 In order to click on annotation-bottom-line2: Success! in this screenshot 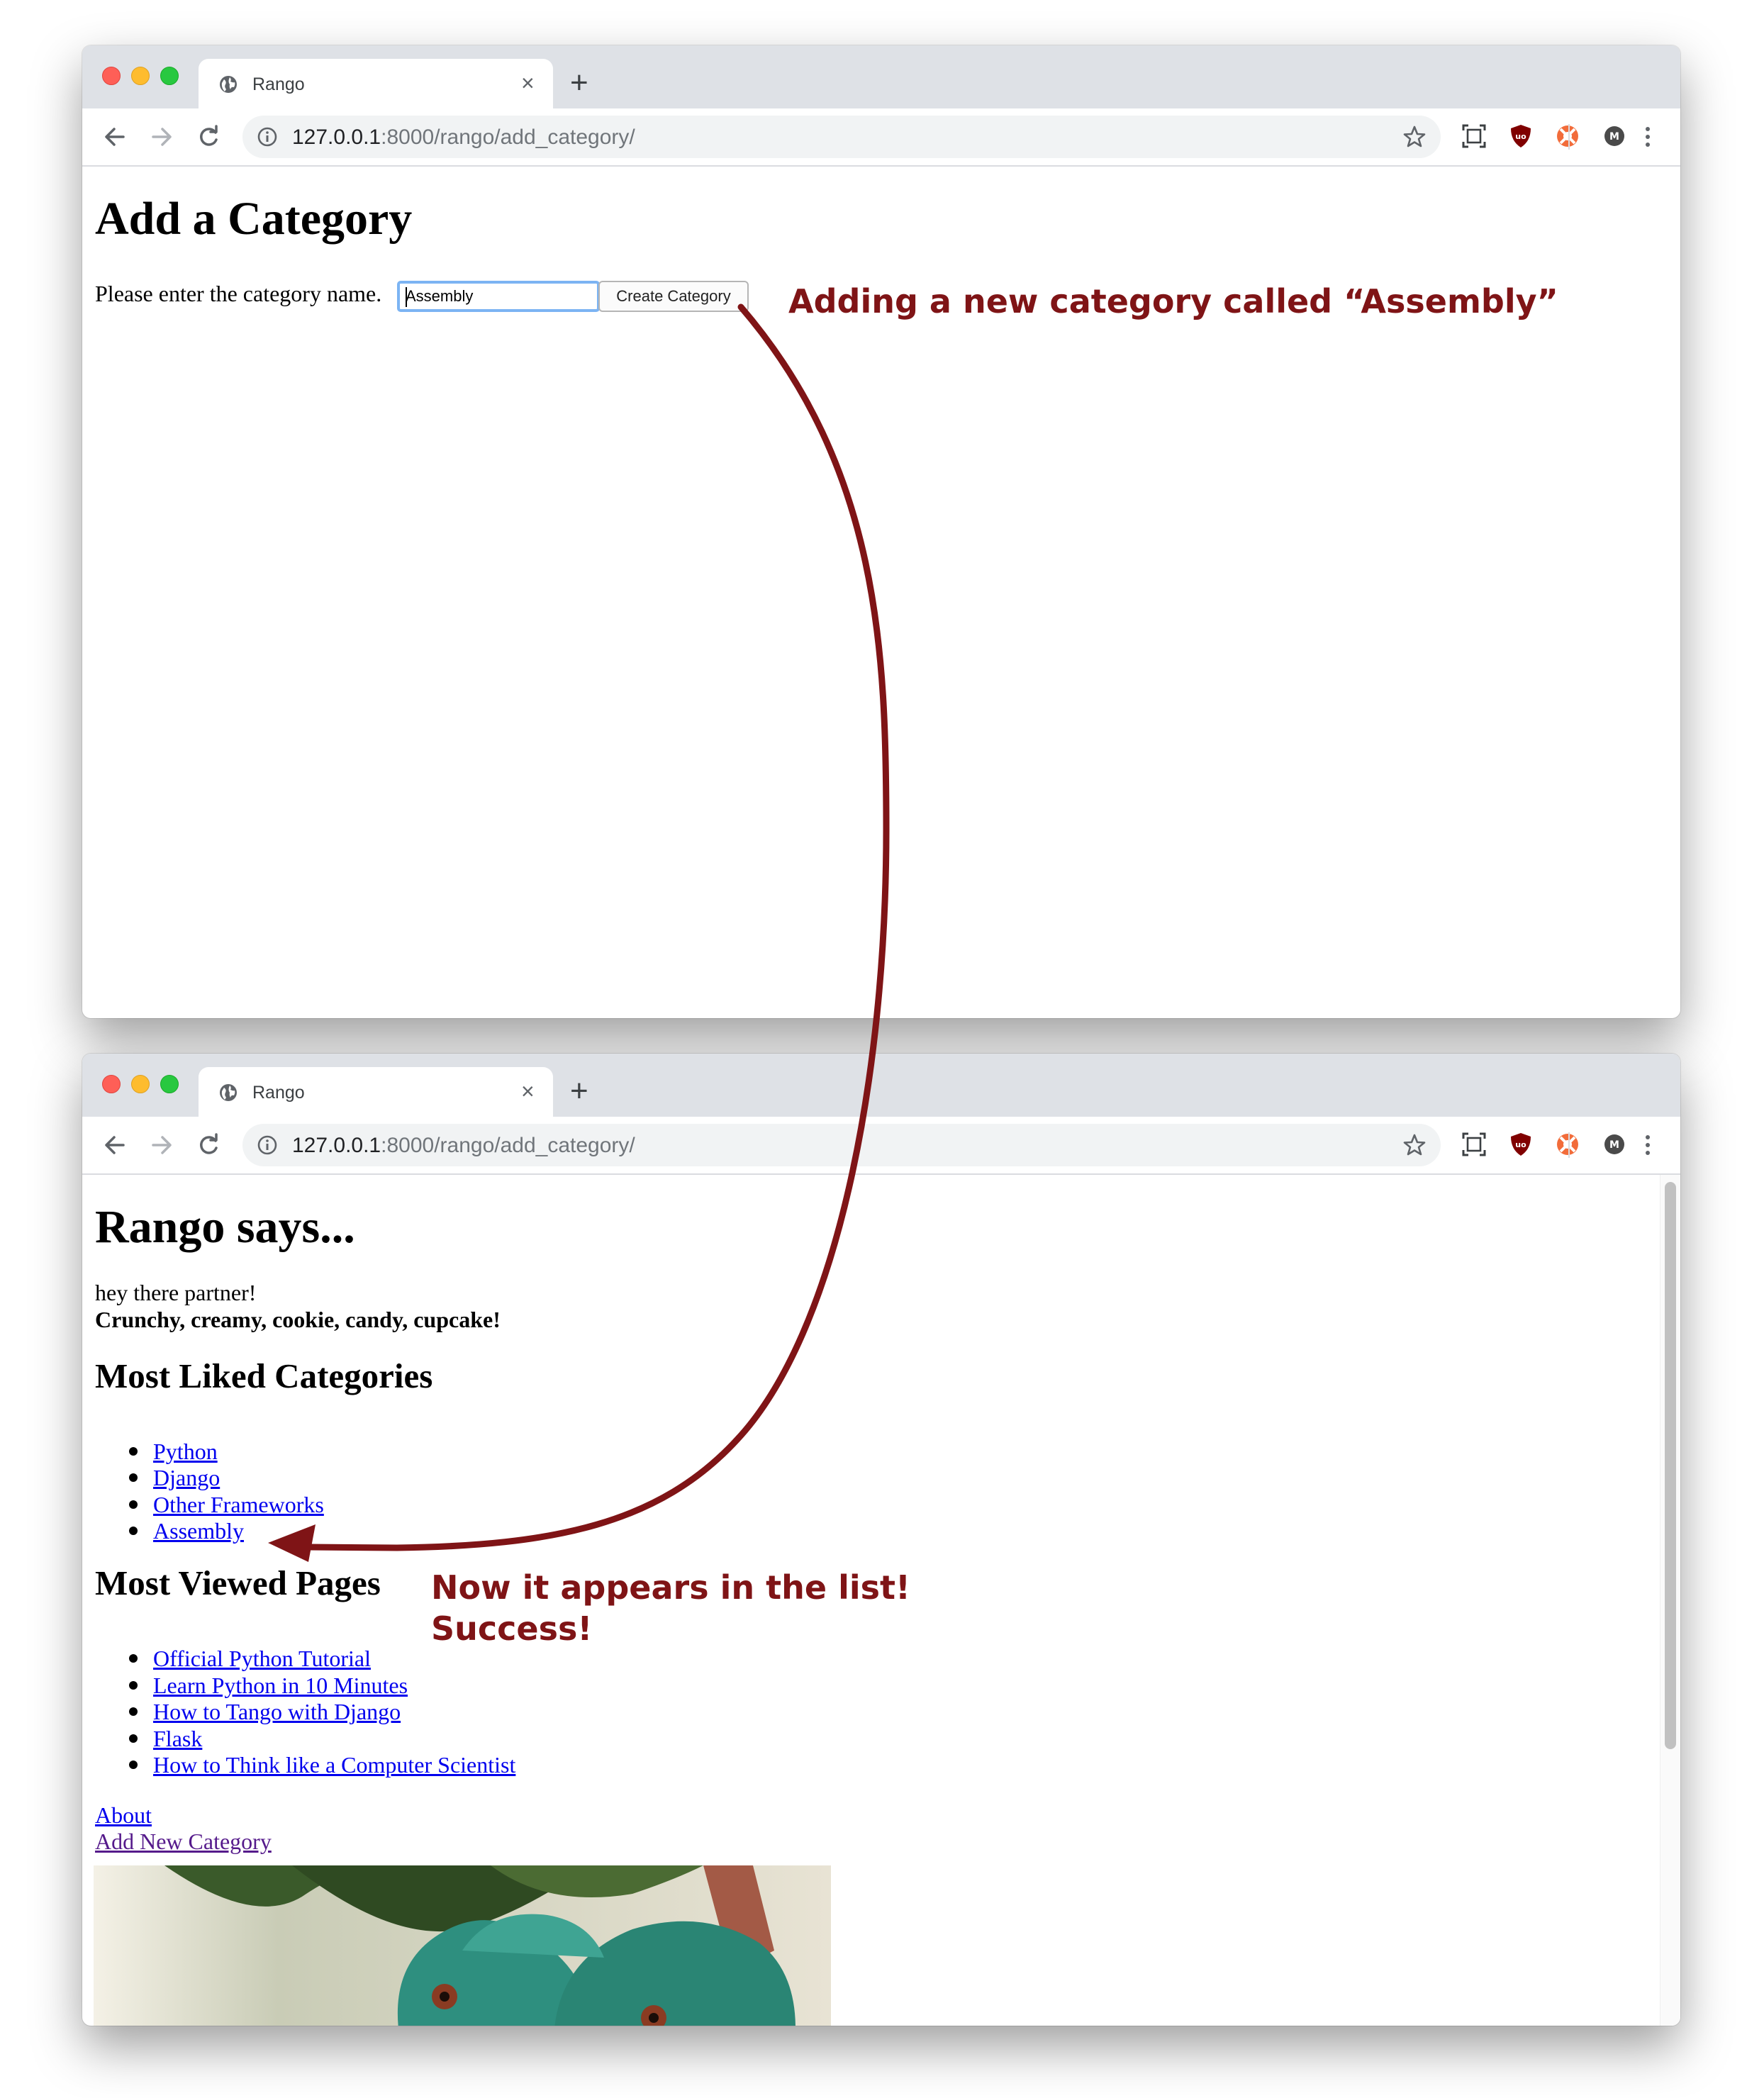, I will do `click(512, 1628)`.